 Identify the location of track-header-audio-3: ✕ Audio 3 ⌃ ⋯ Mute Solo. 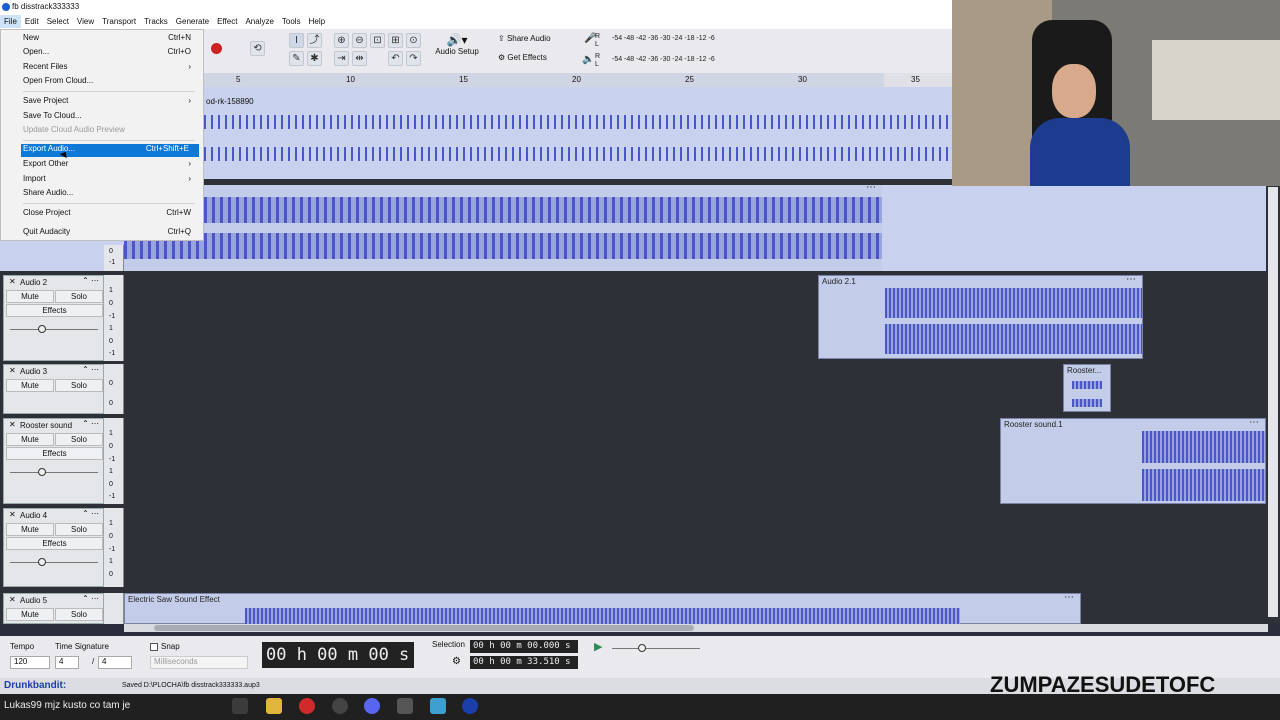
(53, 389).